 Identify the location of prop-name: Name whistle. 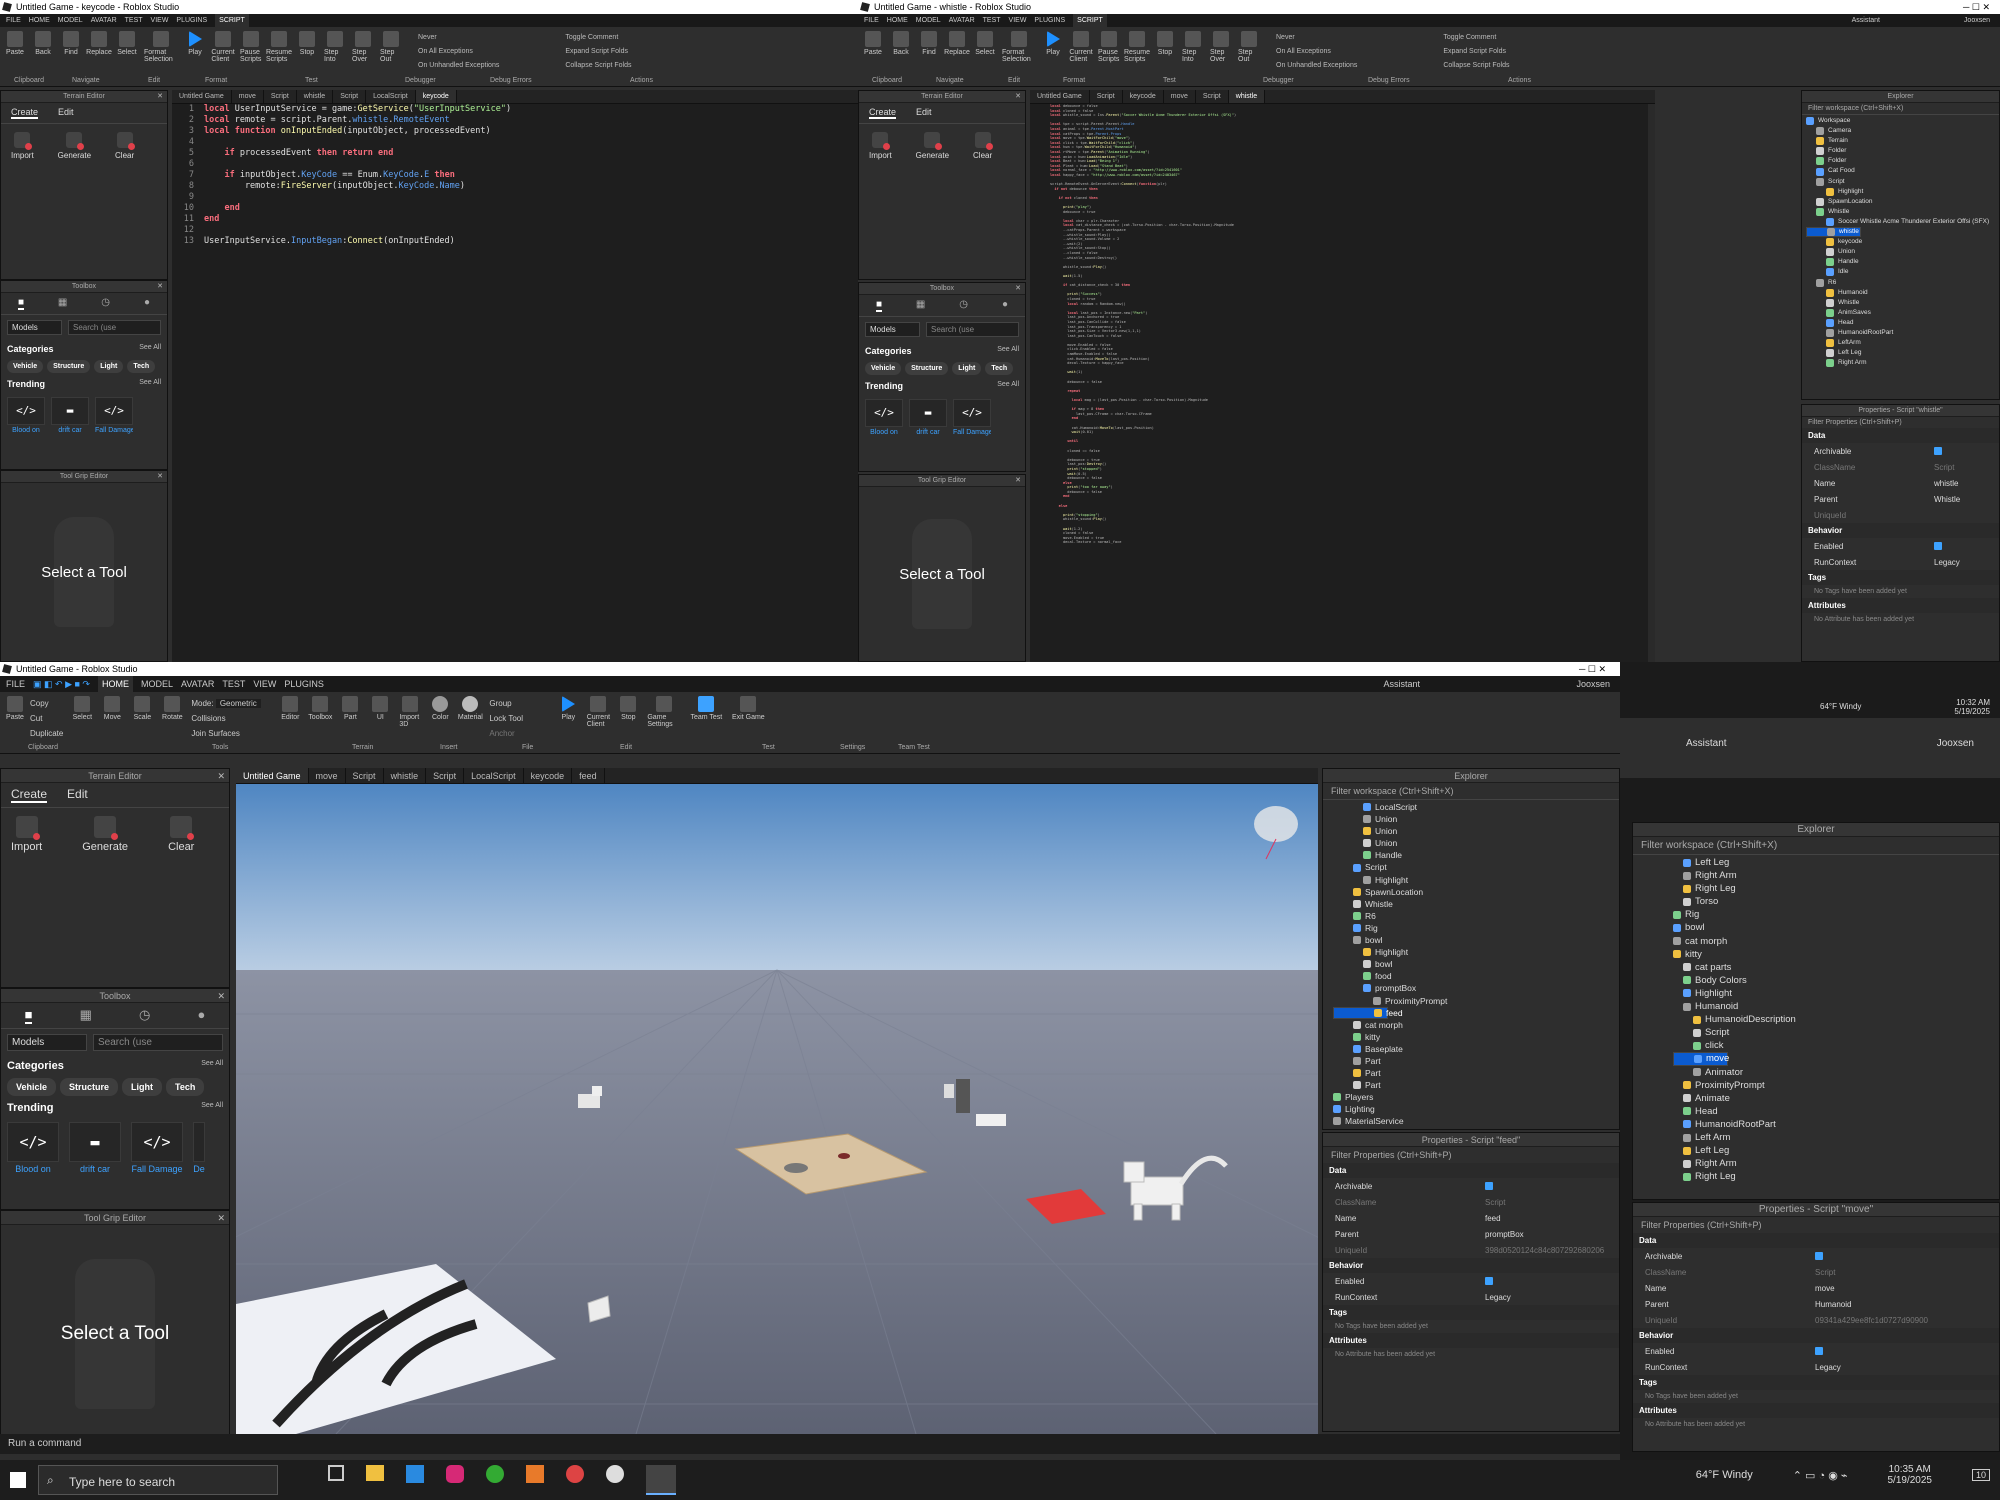
(1900, 483).